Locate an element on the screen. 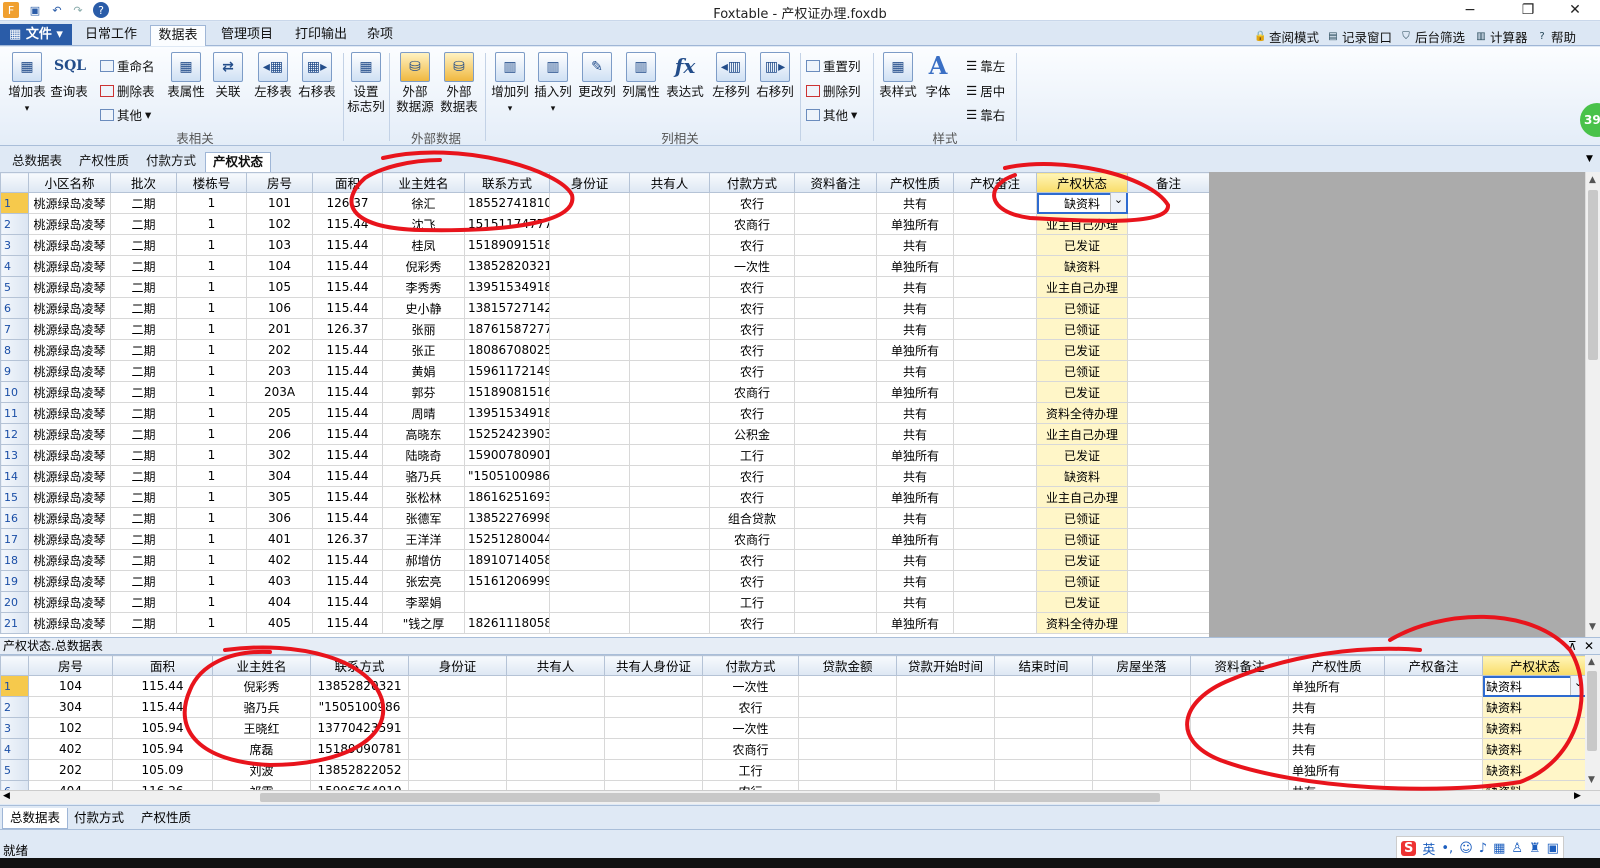 The image size is (1600, 868). related-vertical-scrollbar: ▲ ▼ is located at coordinates (1592, 722).